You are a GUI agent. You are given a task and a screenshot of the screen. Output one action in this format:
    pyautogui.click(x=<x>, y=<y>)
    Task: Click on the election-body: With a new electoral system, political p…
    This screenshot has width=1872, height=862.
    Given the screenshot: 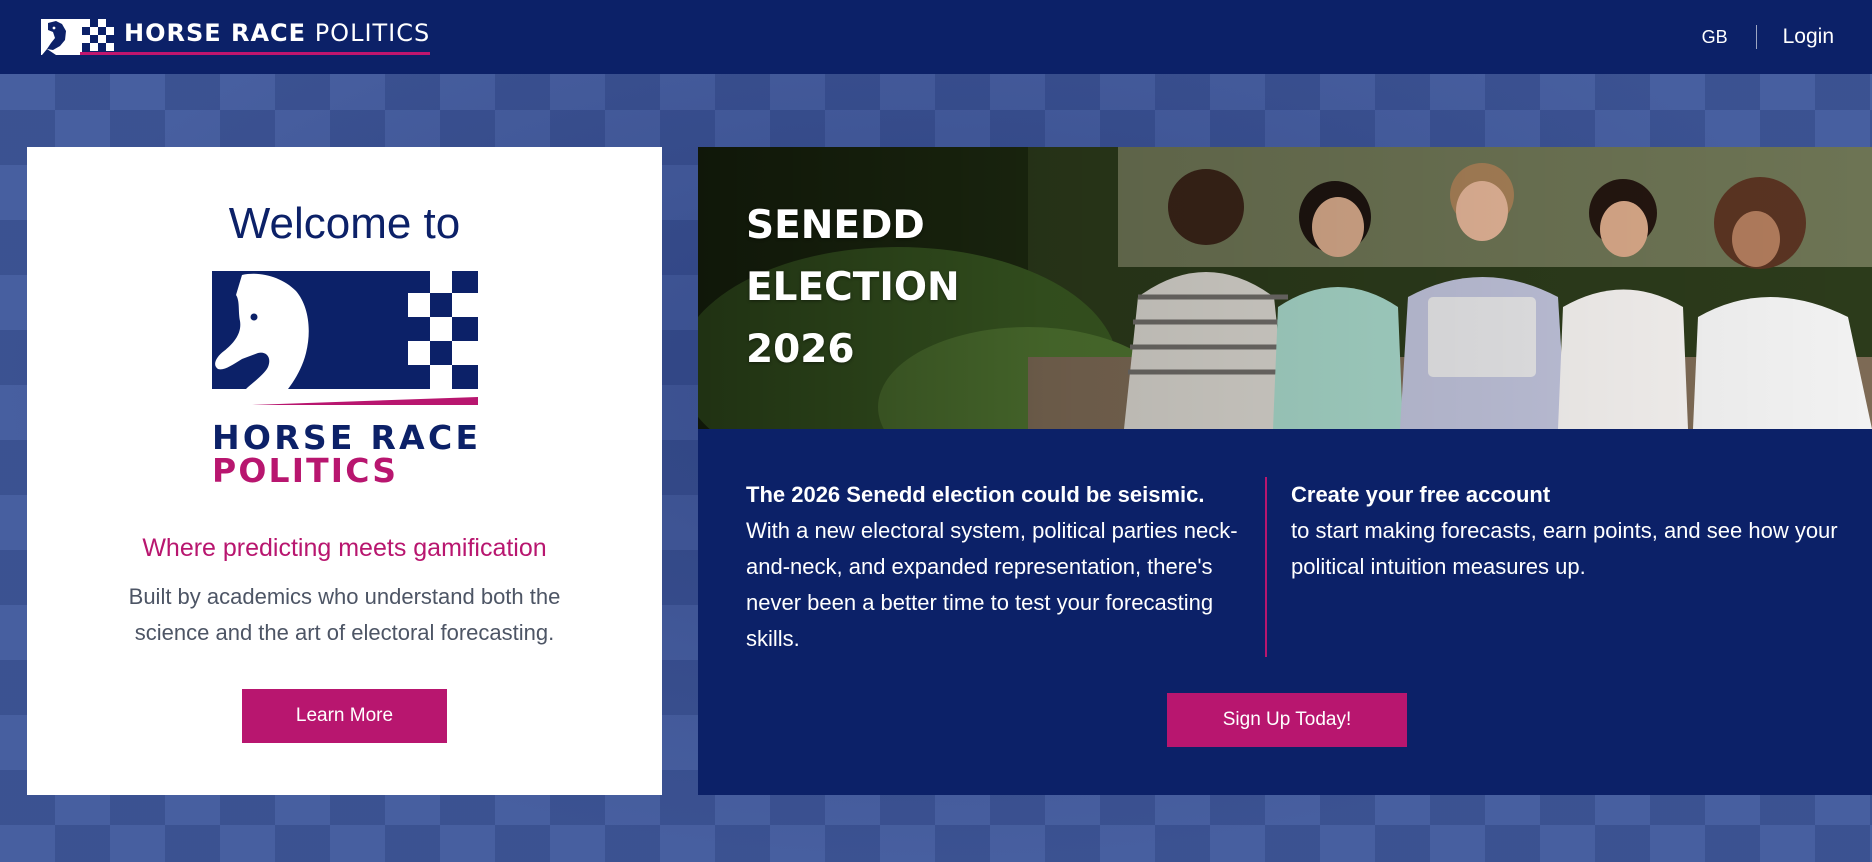 What is the action you would take?
    pyautogui.click(x=992, y=584)
    